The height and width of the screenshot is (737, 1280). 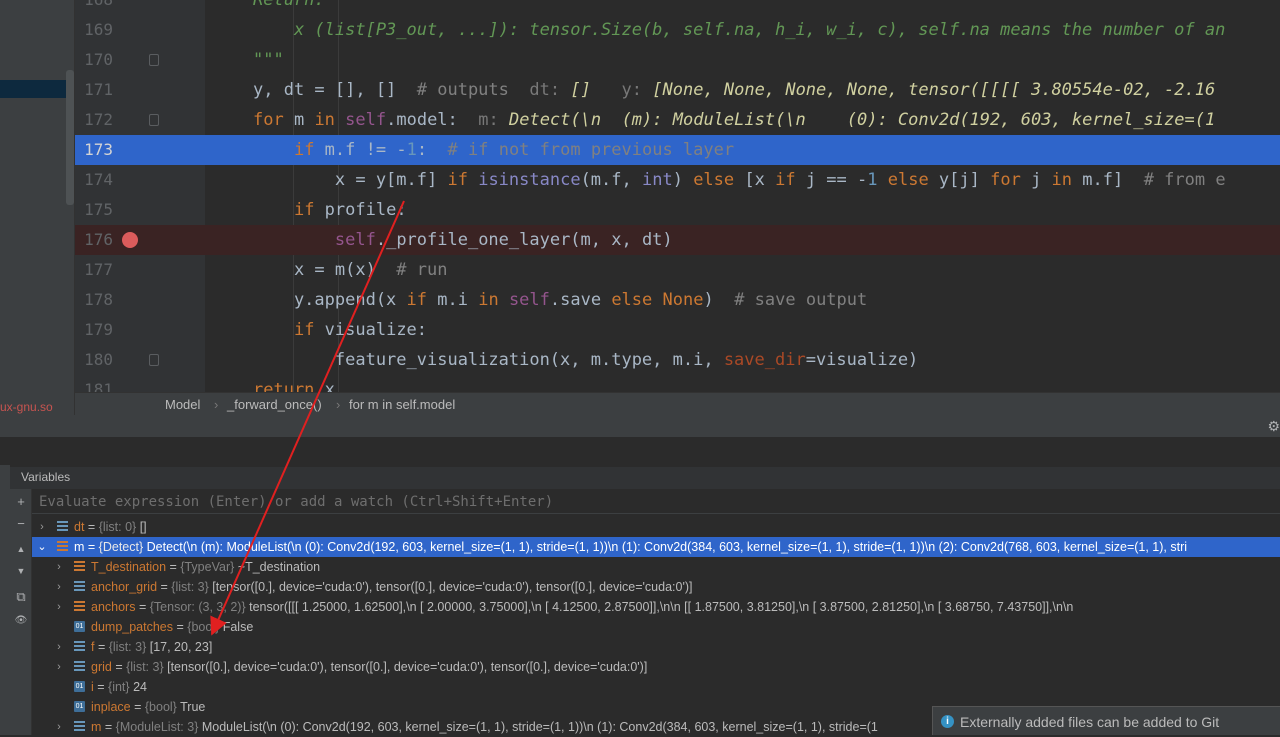 What do you see at coordinates (947, 721) in the screenshot?
I see `info-icon: i` at bounding box center [947, 721].